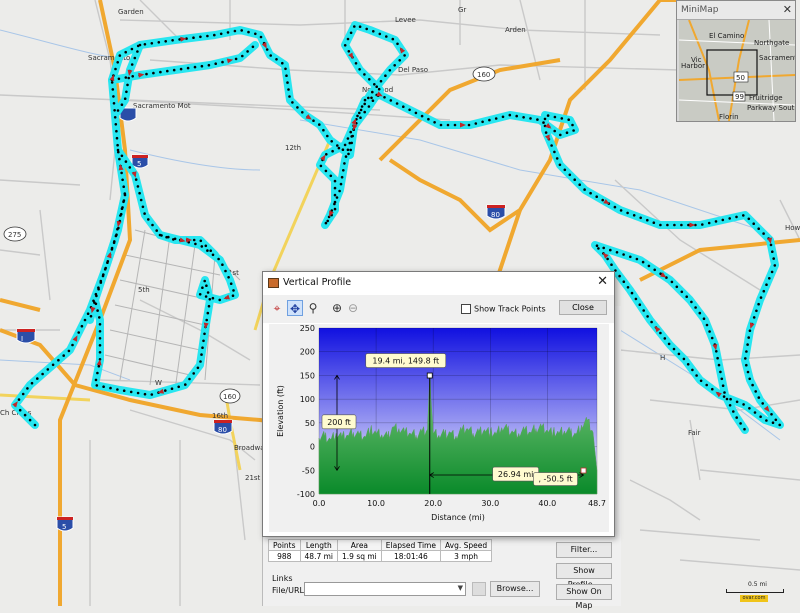  Describe the element at coordinates (162, 106) in the screenshot. I see `road-label: Sacramento Mot` at that location.